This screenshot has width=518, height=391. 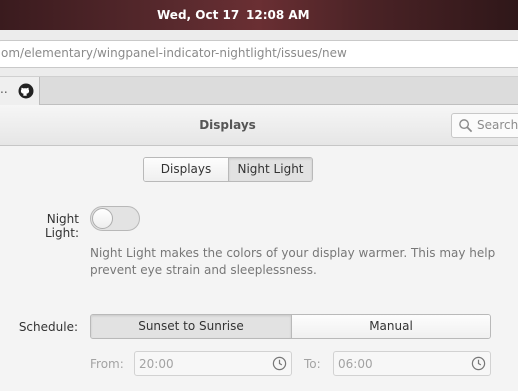 I want to click on night-light-label: Night Light:, so click(x=62, y=226).